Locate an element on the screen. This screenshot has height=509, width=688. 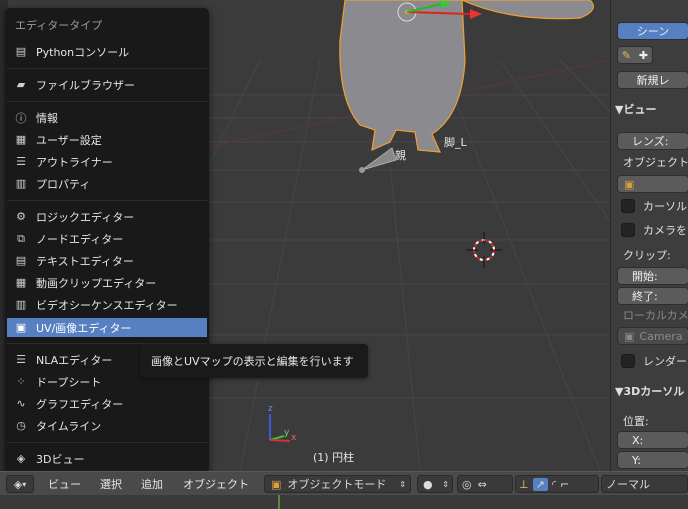
current-frame-marker is located at coordinates (279, 502).